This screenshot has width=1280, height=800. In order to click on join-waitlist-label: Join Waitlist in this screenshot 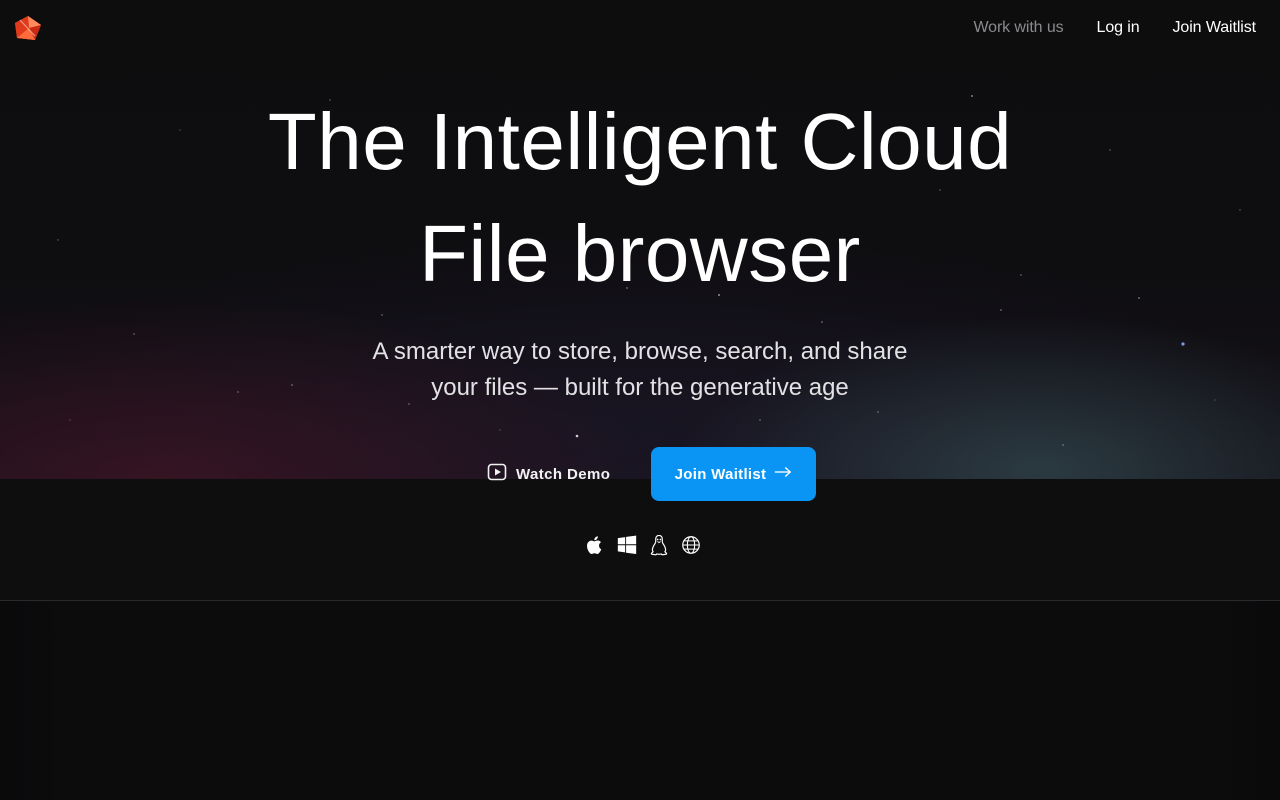, I will do `click(720, 474)`.